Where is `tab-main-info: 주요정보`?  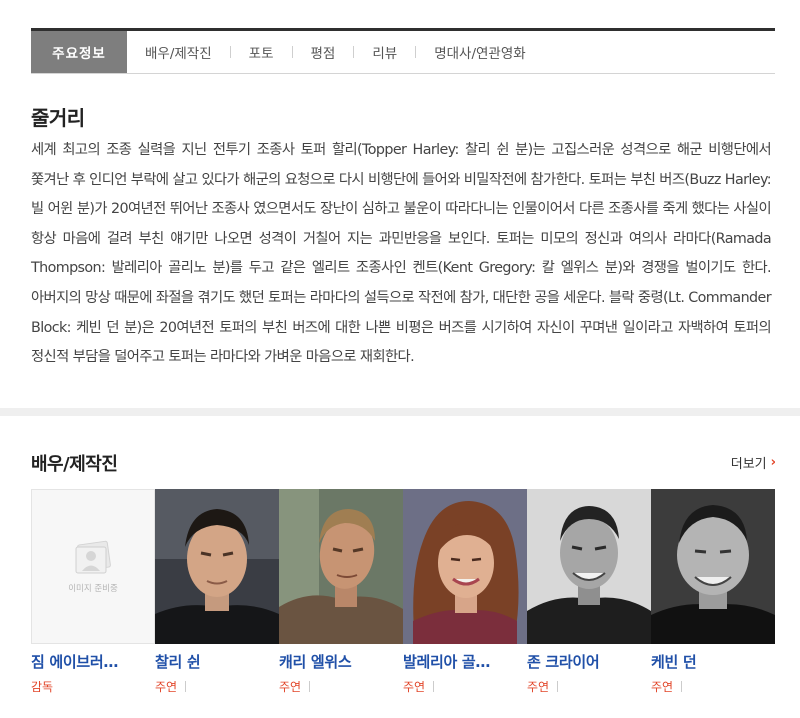
tab-main-info: 주요정보 is located at coordinates (79, 52).